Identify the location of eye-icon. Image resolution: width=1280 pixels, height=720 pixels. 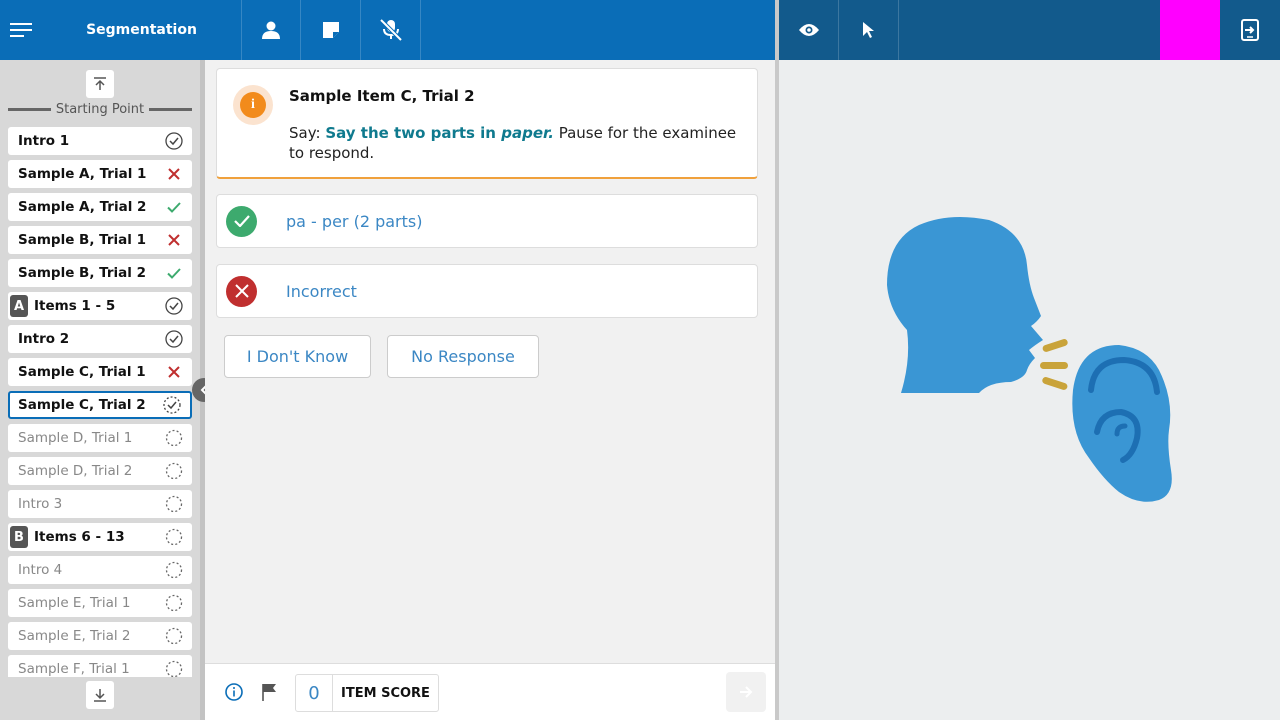
(808, 30).